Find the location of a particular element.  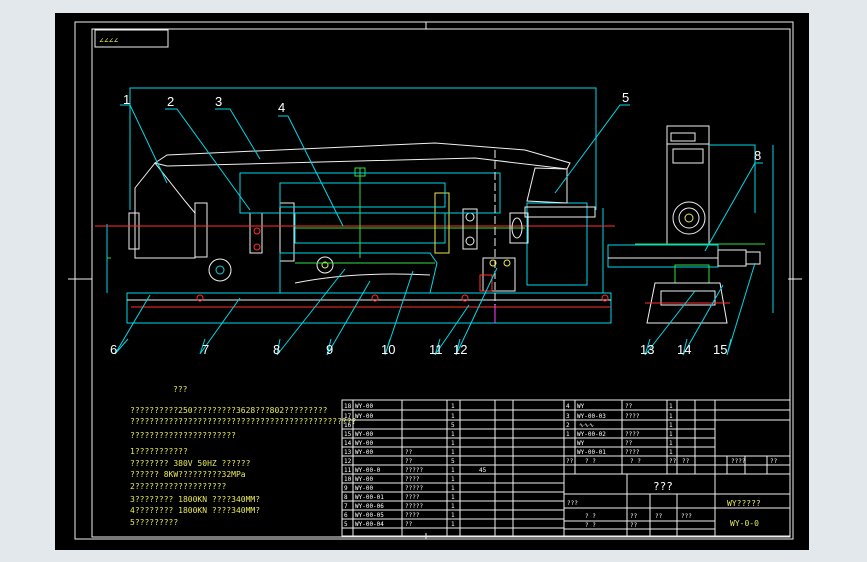

side-assembly is located at coordinates (690, 224).